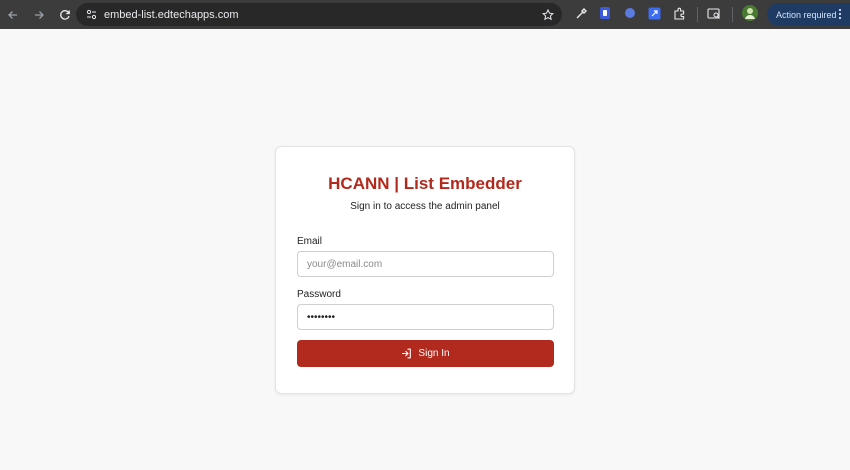 Image resolution: width=850 pixels, height=470 pixels. I want to click on url-text: embed-list.edtechapps.com, so click(171, 14).